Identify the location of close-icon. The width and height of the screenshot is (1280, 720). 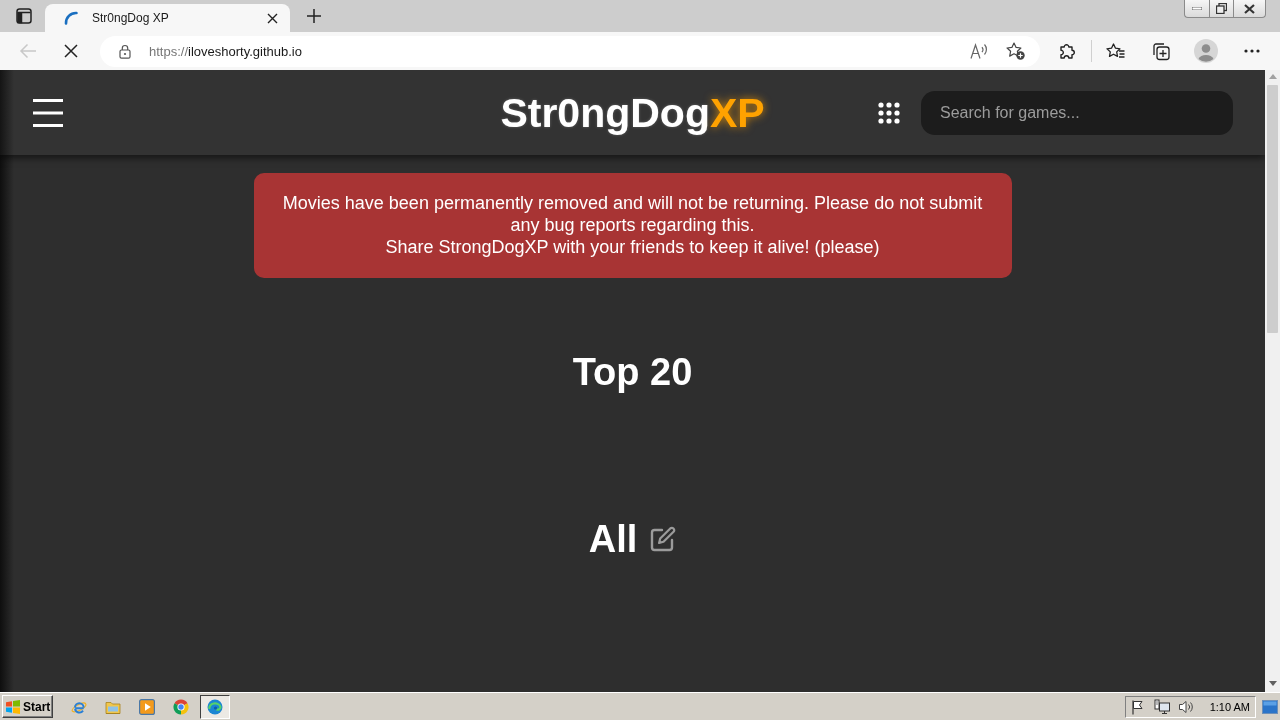
(1249, 8).